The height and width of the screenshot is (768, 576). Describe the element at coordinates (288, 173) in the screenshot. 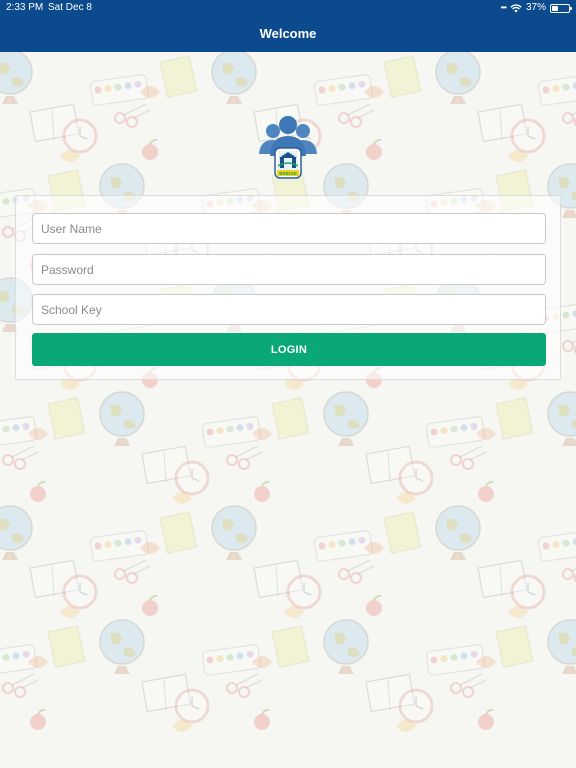

I see `logo-text: BRIDGE` at that location.